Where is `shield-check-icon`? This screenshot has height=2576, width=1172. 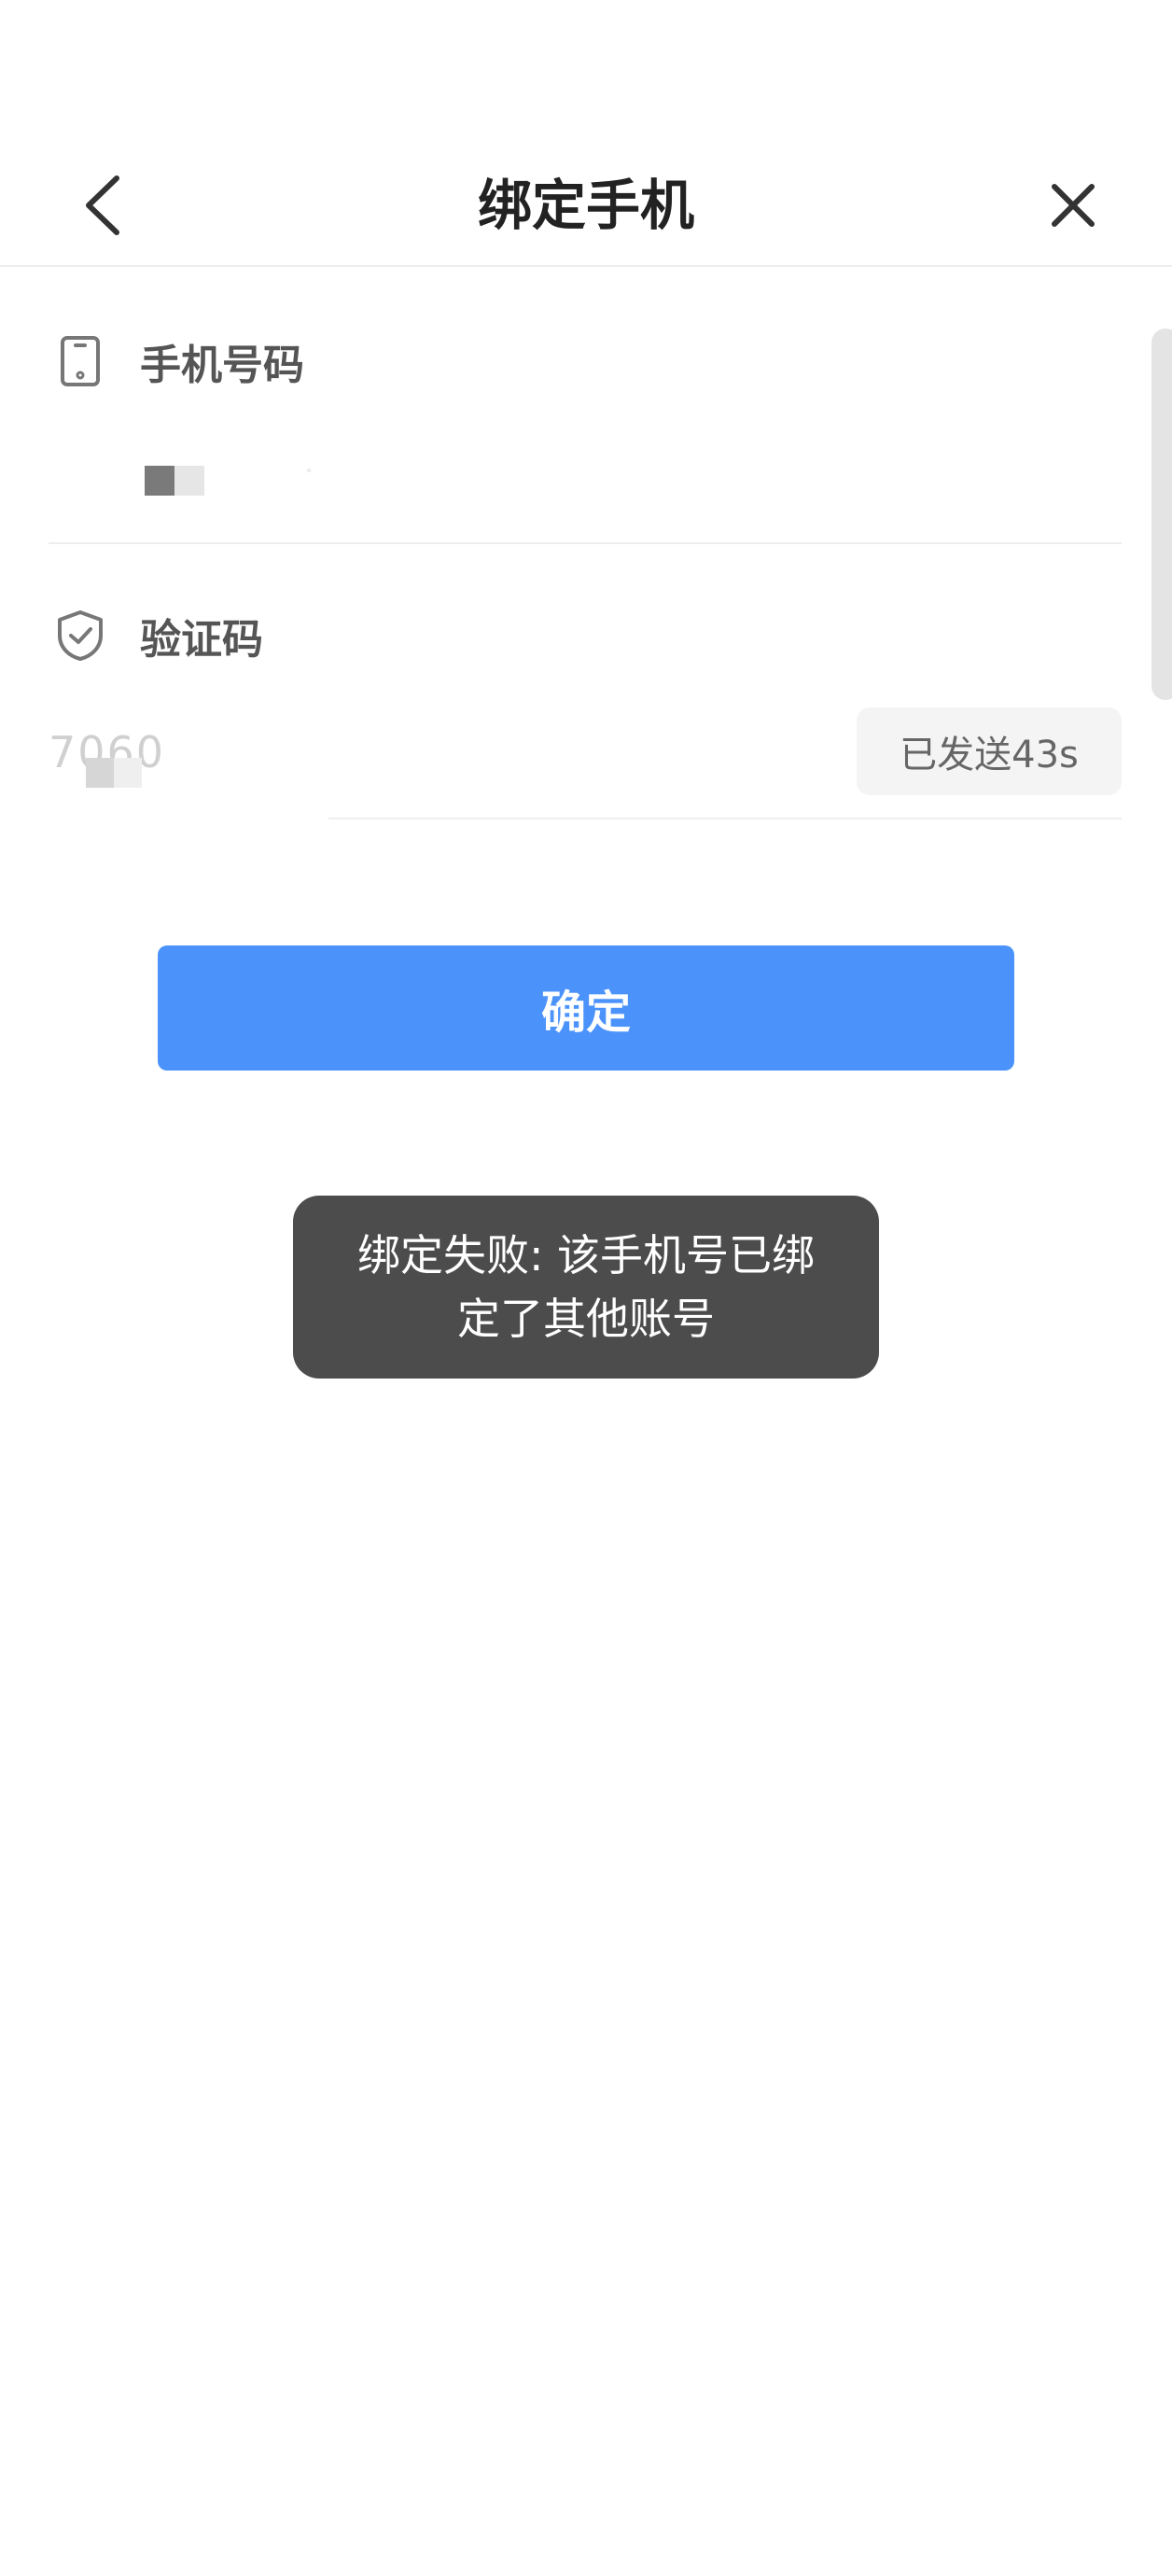 shield-check-icon is located at coordinates (80, 635).